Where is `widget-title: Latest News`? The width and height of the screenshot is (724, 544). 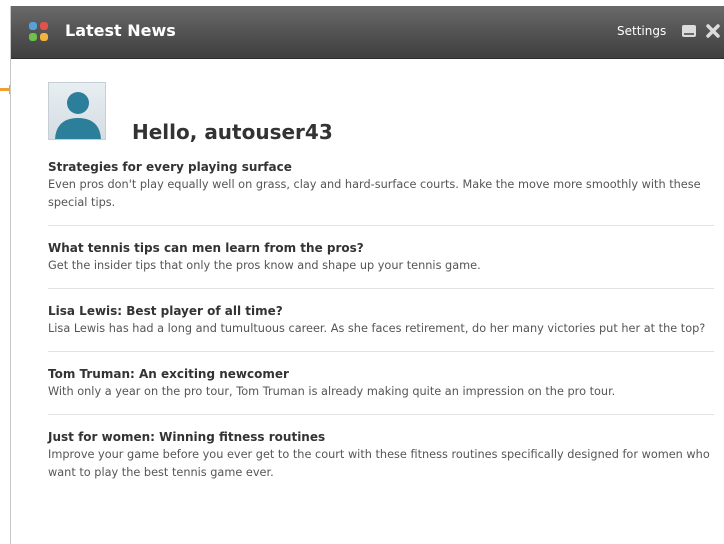
widget-title: Latest News is located at coordinates (120, 30).